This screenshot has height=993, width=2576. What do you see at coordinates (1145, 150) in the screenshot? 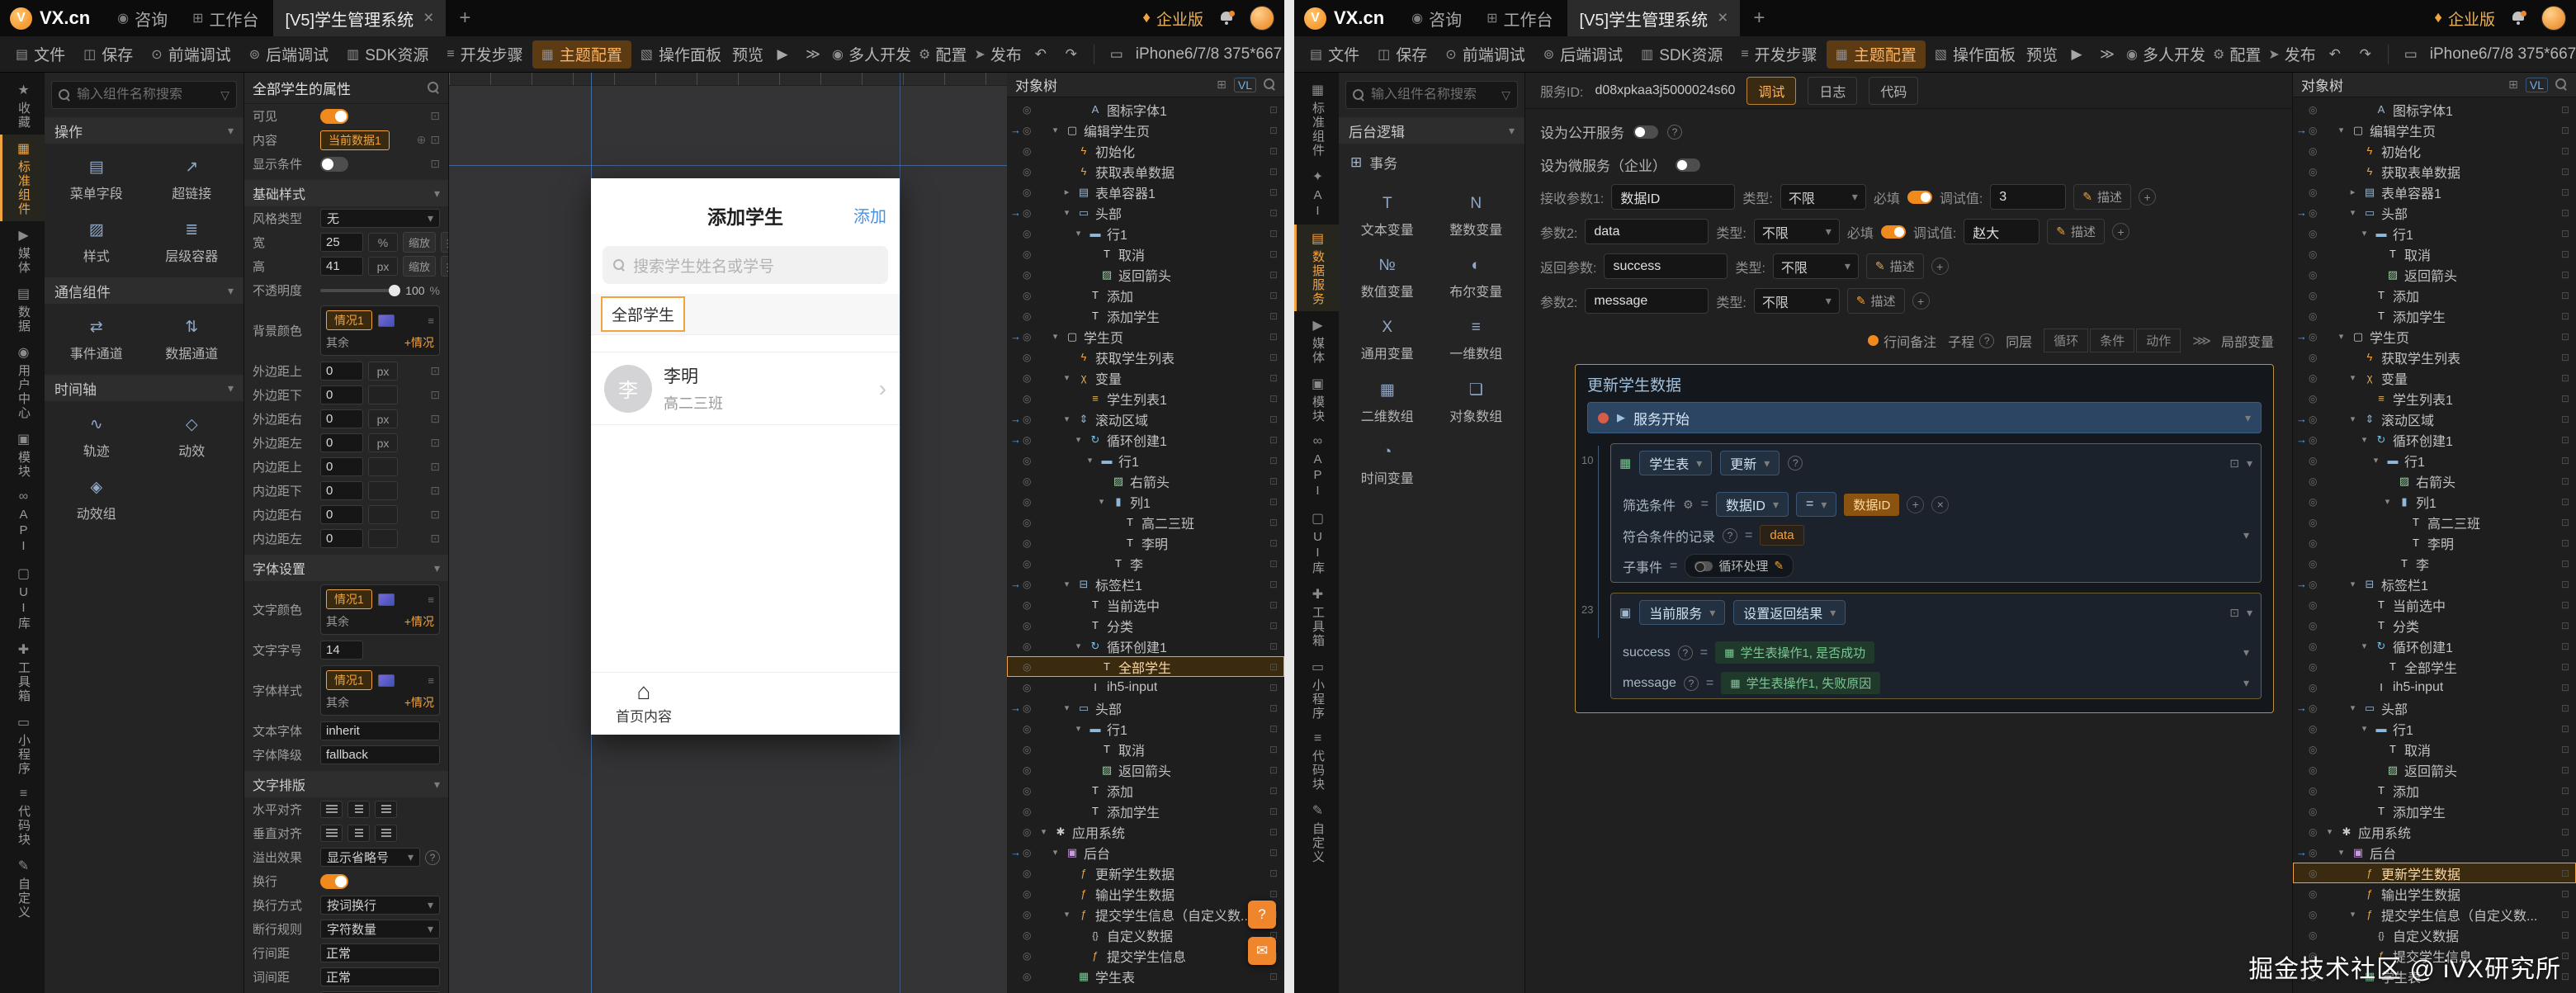
I see `tree-row: 初始化` at bounding box center [1145, 150].